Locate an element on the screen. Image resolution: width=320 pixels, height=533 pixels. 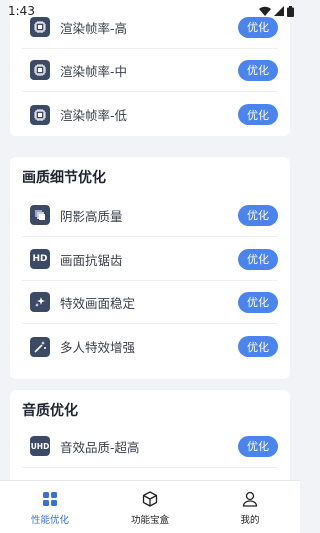
list-item: UHD 音效品质-超高 优化 is located at coordinates (150, 446).